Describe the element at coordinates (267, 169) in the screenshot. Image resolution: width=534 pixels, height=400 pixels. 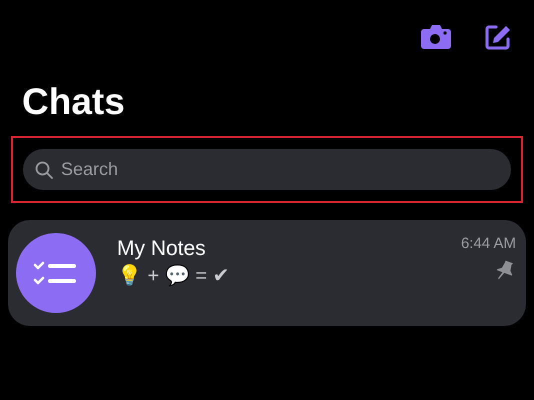
I see `search-field: Search` at that location.